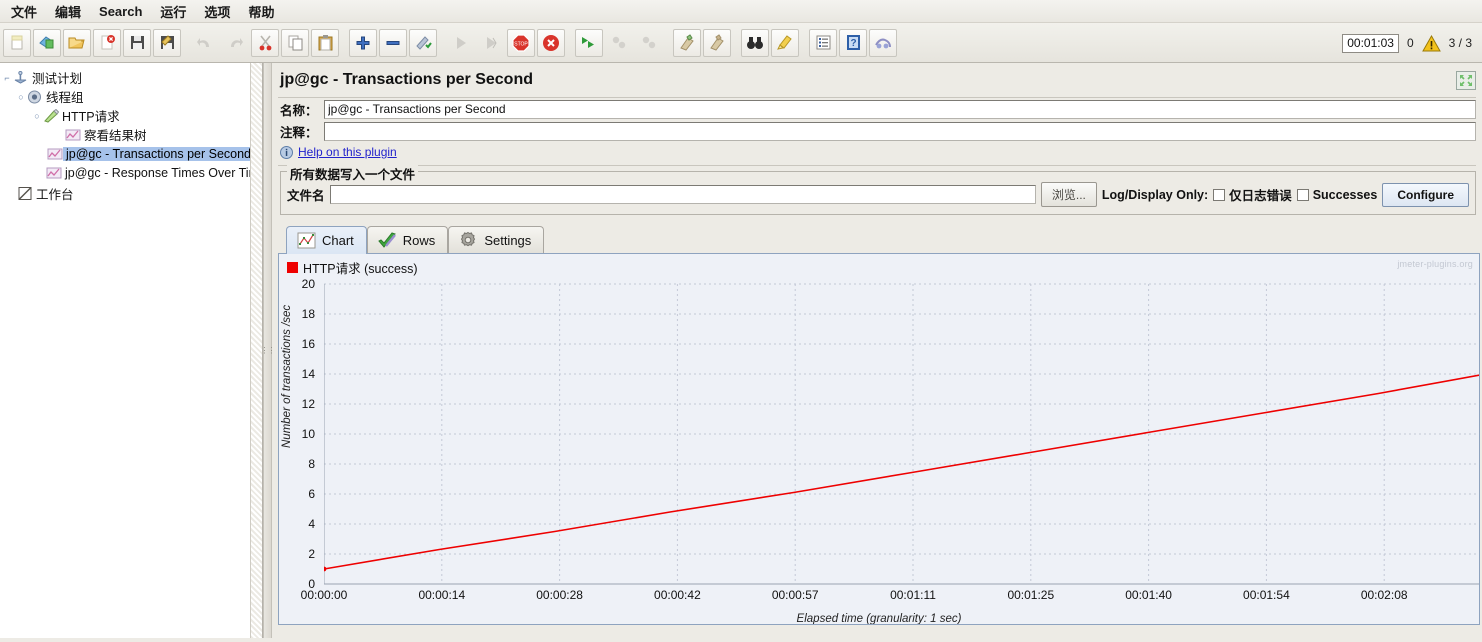 The image size is (1482, 642). What do you see at coordinates (491, 43) in the screenshot?
I see `start-no-pauses-button` at bounding box center [491, 43].